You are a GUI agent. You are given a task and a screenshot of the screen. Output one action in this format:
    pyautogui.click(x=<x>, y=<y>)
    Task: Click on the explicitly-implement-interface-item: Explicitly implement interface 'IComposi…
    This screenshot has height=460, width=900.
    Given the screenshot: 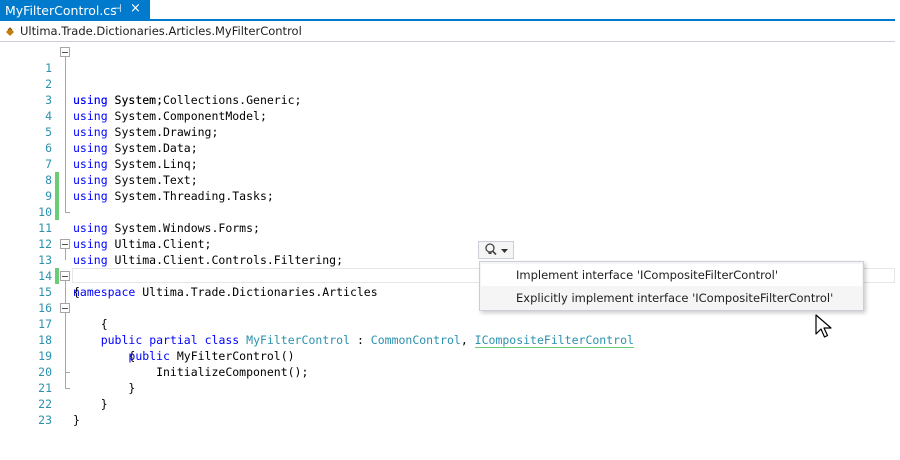 What is the action you would take?
    pyautogui.click(x=671, y=298)
    